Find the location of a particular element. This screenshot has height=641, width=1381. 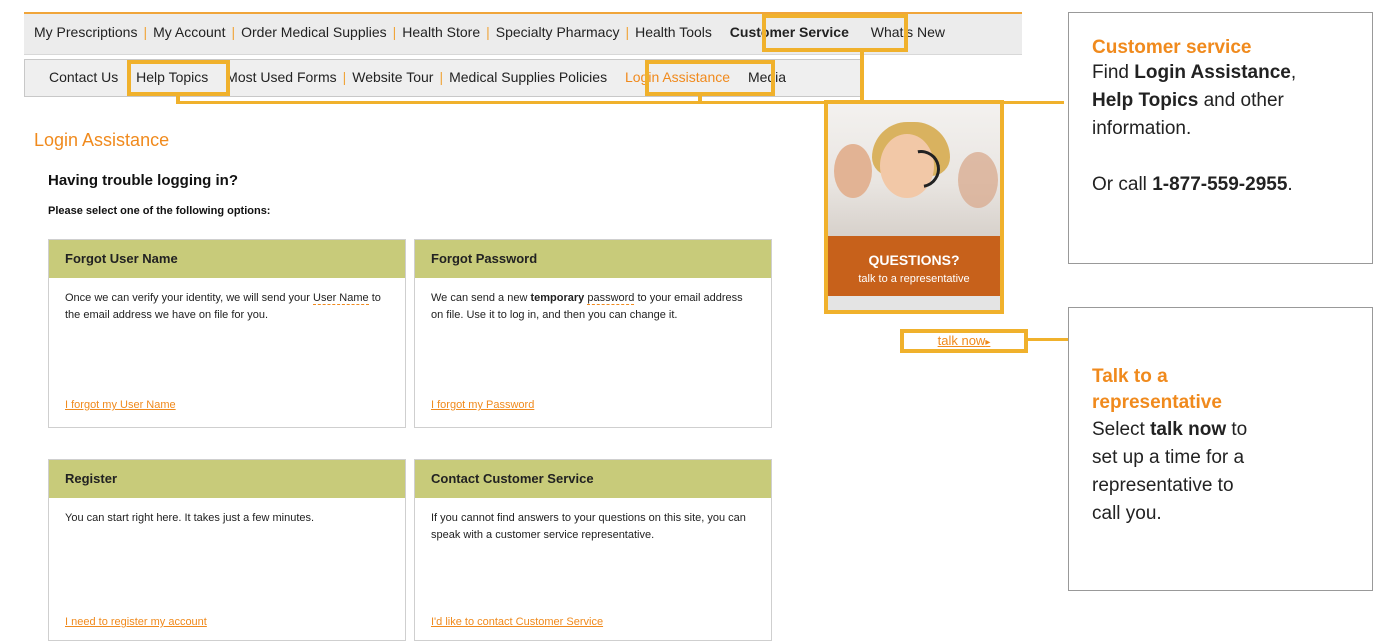

questions-promo: QUESTIONS? talk to a representative is located at coordinates (914, 207).